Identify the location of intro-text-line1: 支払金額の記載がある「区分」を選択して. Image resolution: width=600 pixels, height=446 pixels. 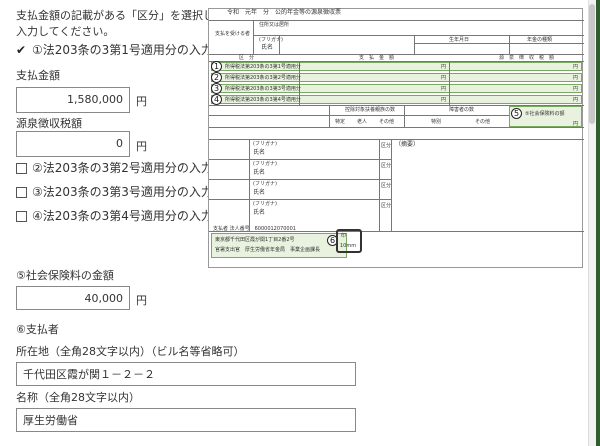
(120, 15).